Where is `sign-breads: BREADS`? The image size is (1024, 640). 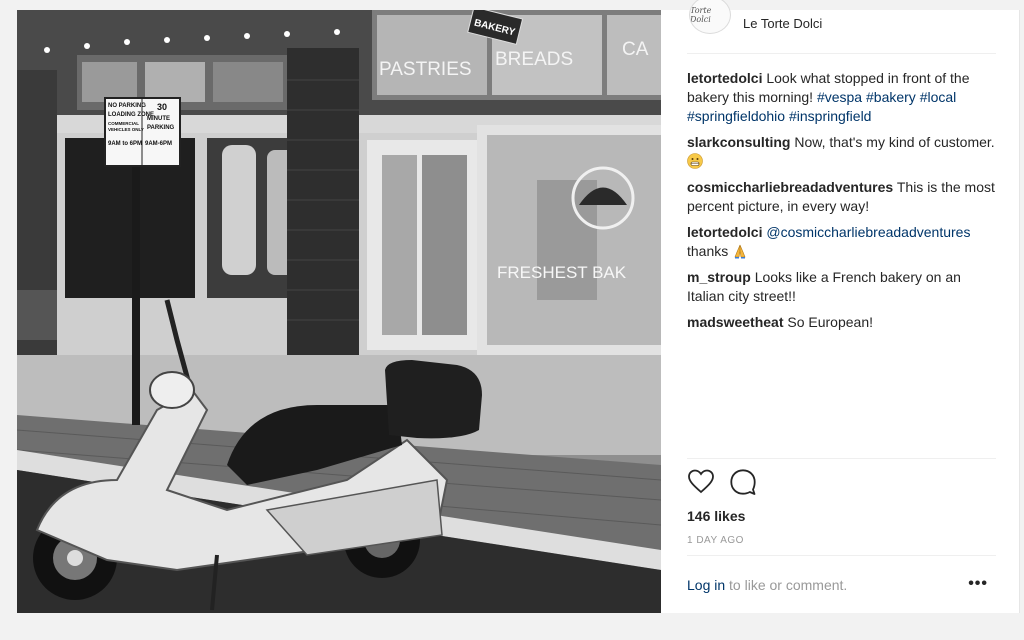
sign-breads: BREADS is located at coordinates (534, 59).